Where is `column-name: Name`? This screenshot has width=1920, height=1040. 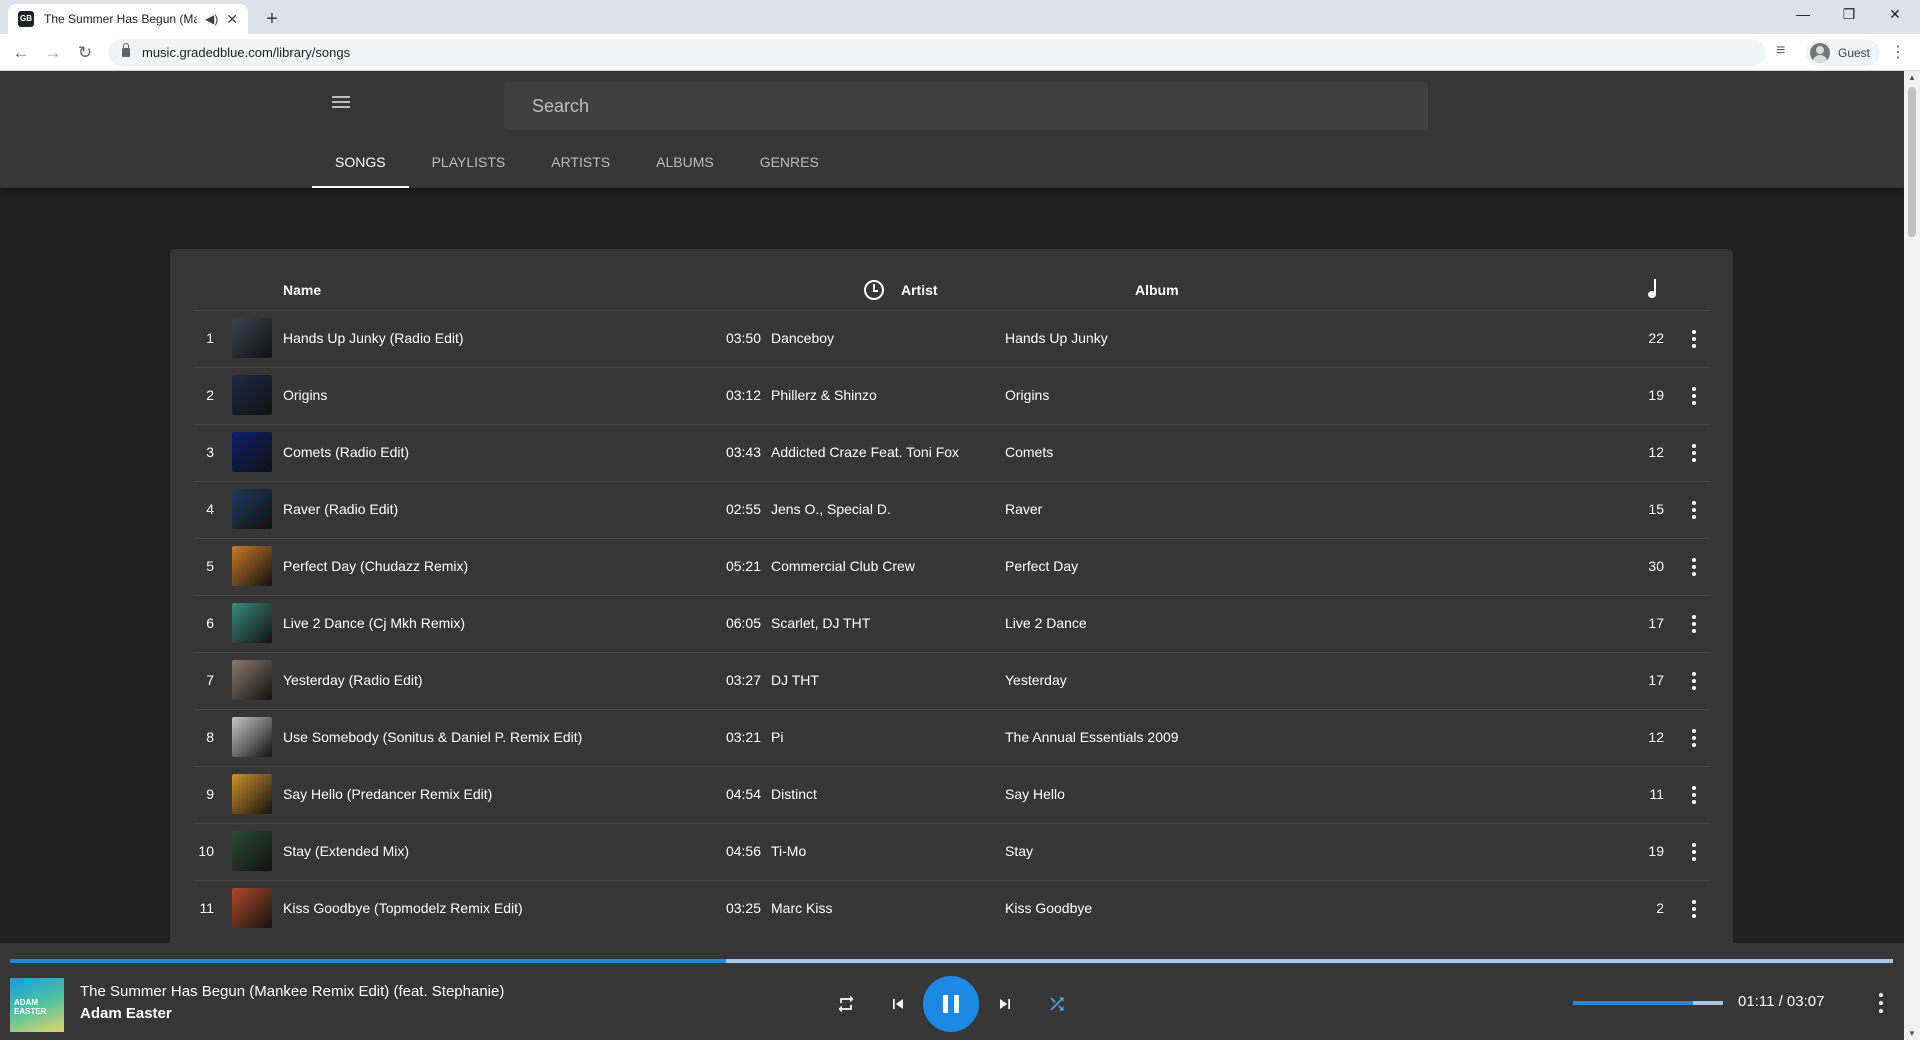 column-name: Name is located at coordinates (302, 290).